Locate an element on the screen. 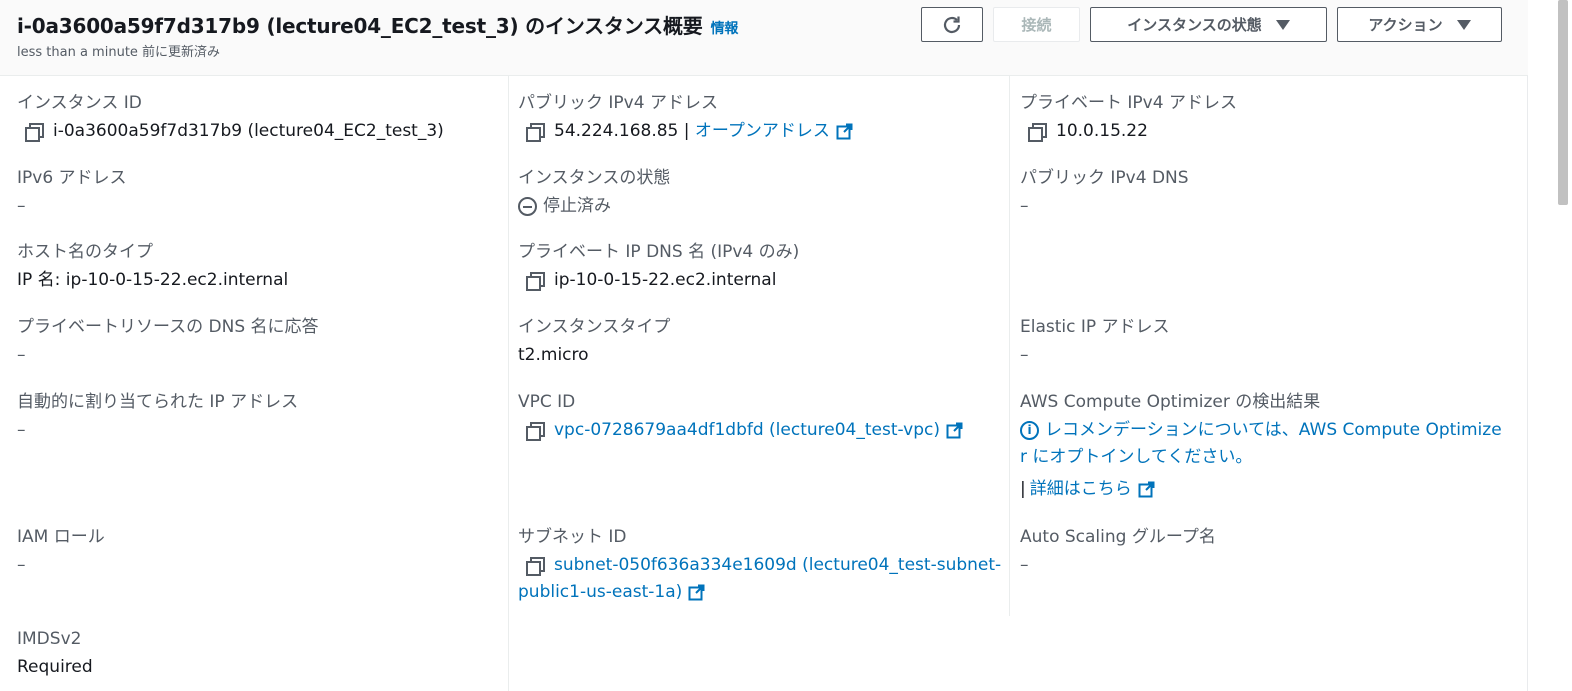 This screenshot has height=691, width=1572. compute-optimizer-label: AWS Compute Optimizer の検出結果 is located at coordinates (1170, 402).